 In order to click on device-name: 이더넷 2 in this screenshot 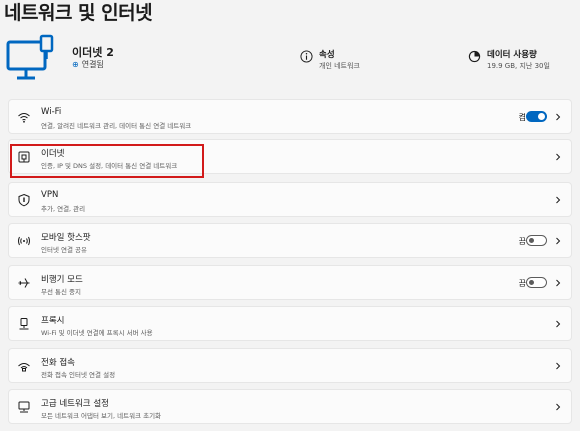, I will do `click(93, 52)`.